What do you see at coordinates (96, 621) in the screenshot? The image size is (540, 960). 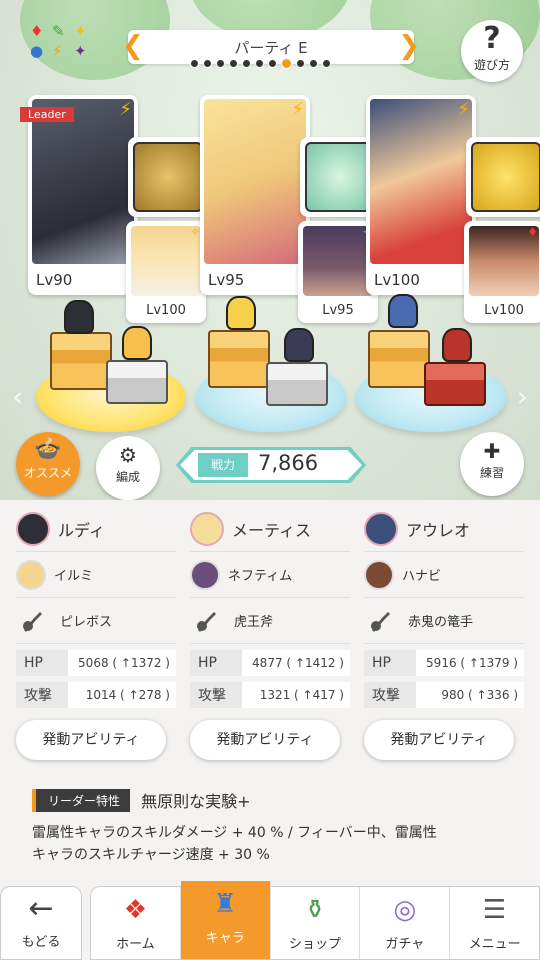 I see `weapon-row: ピレボス` at bounding box center [96, 621].